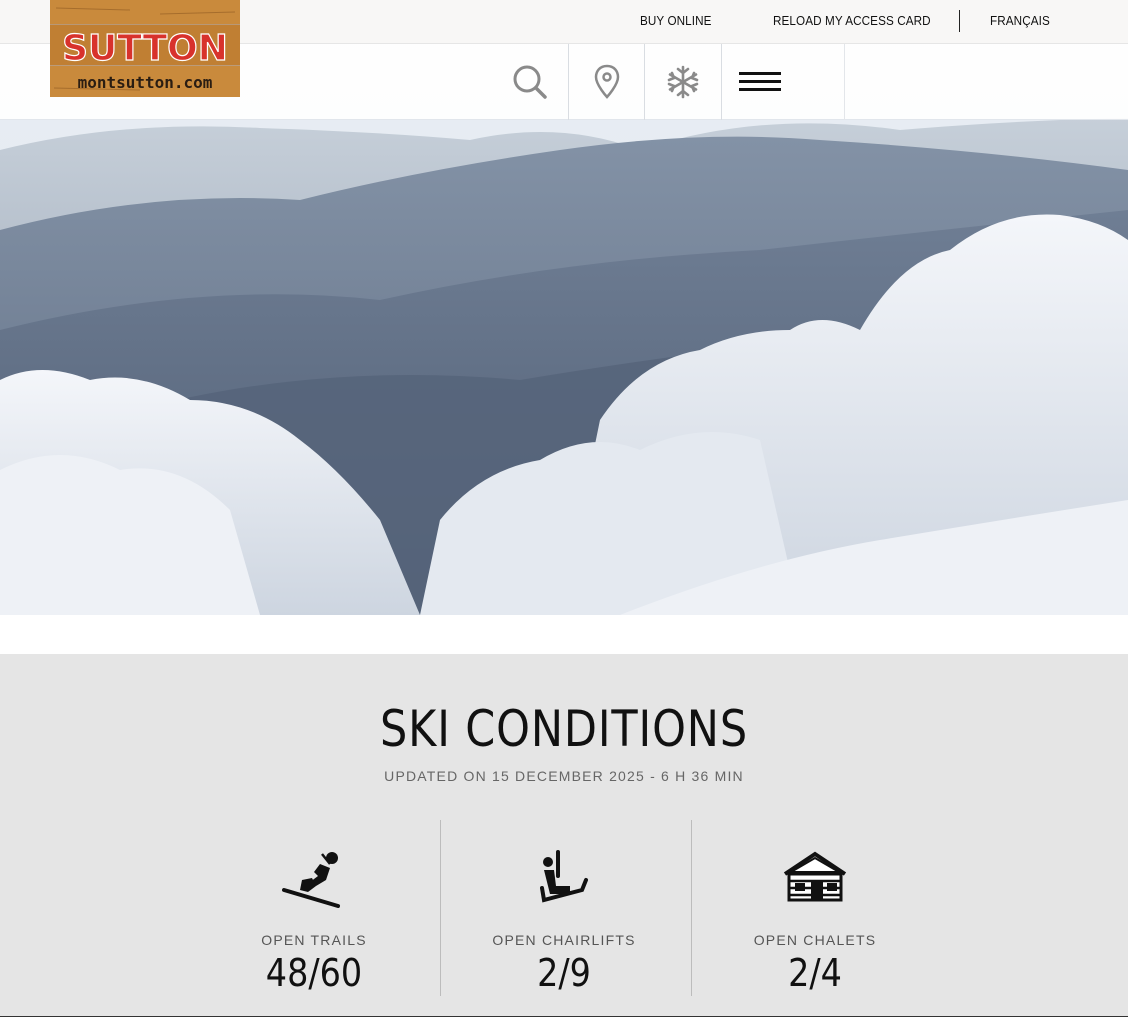  I want to click on search-icon, so click(530, 82).